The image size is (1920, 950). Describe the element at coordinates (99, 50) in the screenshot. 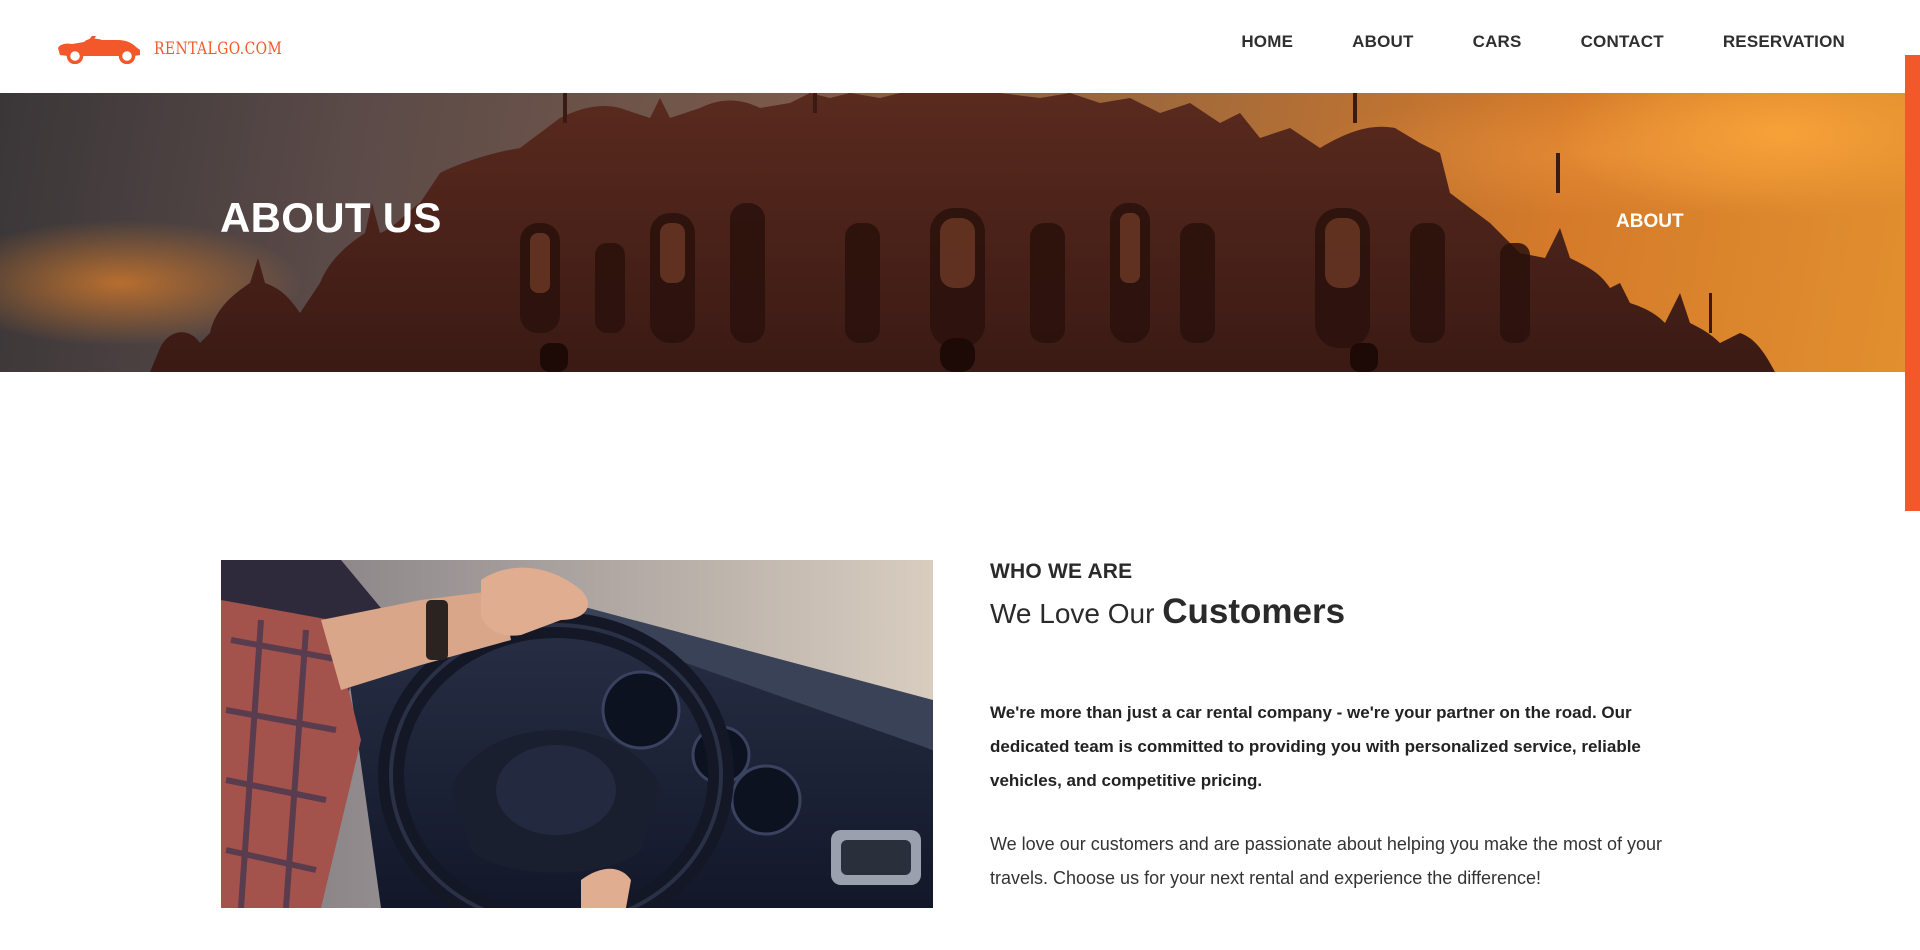

I see `car-icon` at that location.